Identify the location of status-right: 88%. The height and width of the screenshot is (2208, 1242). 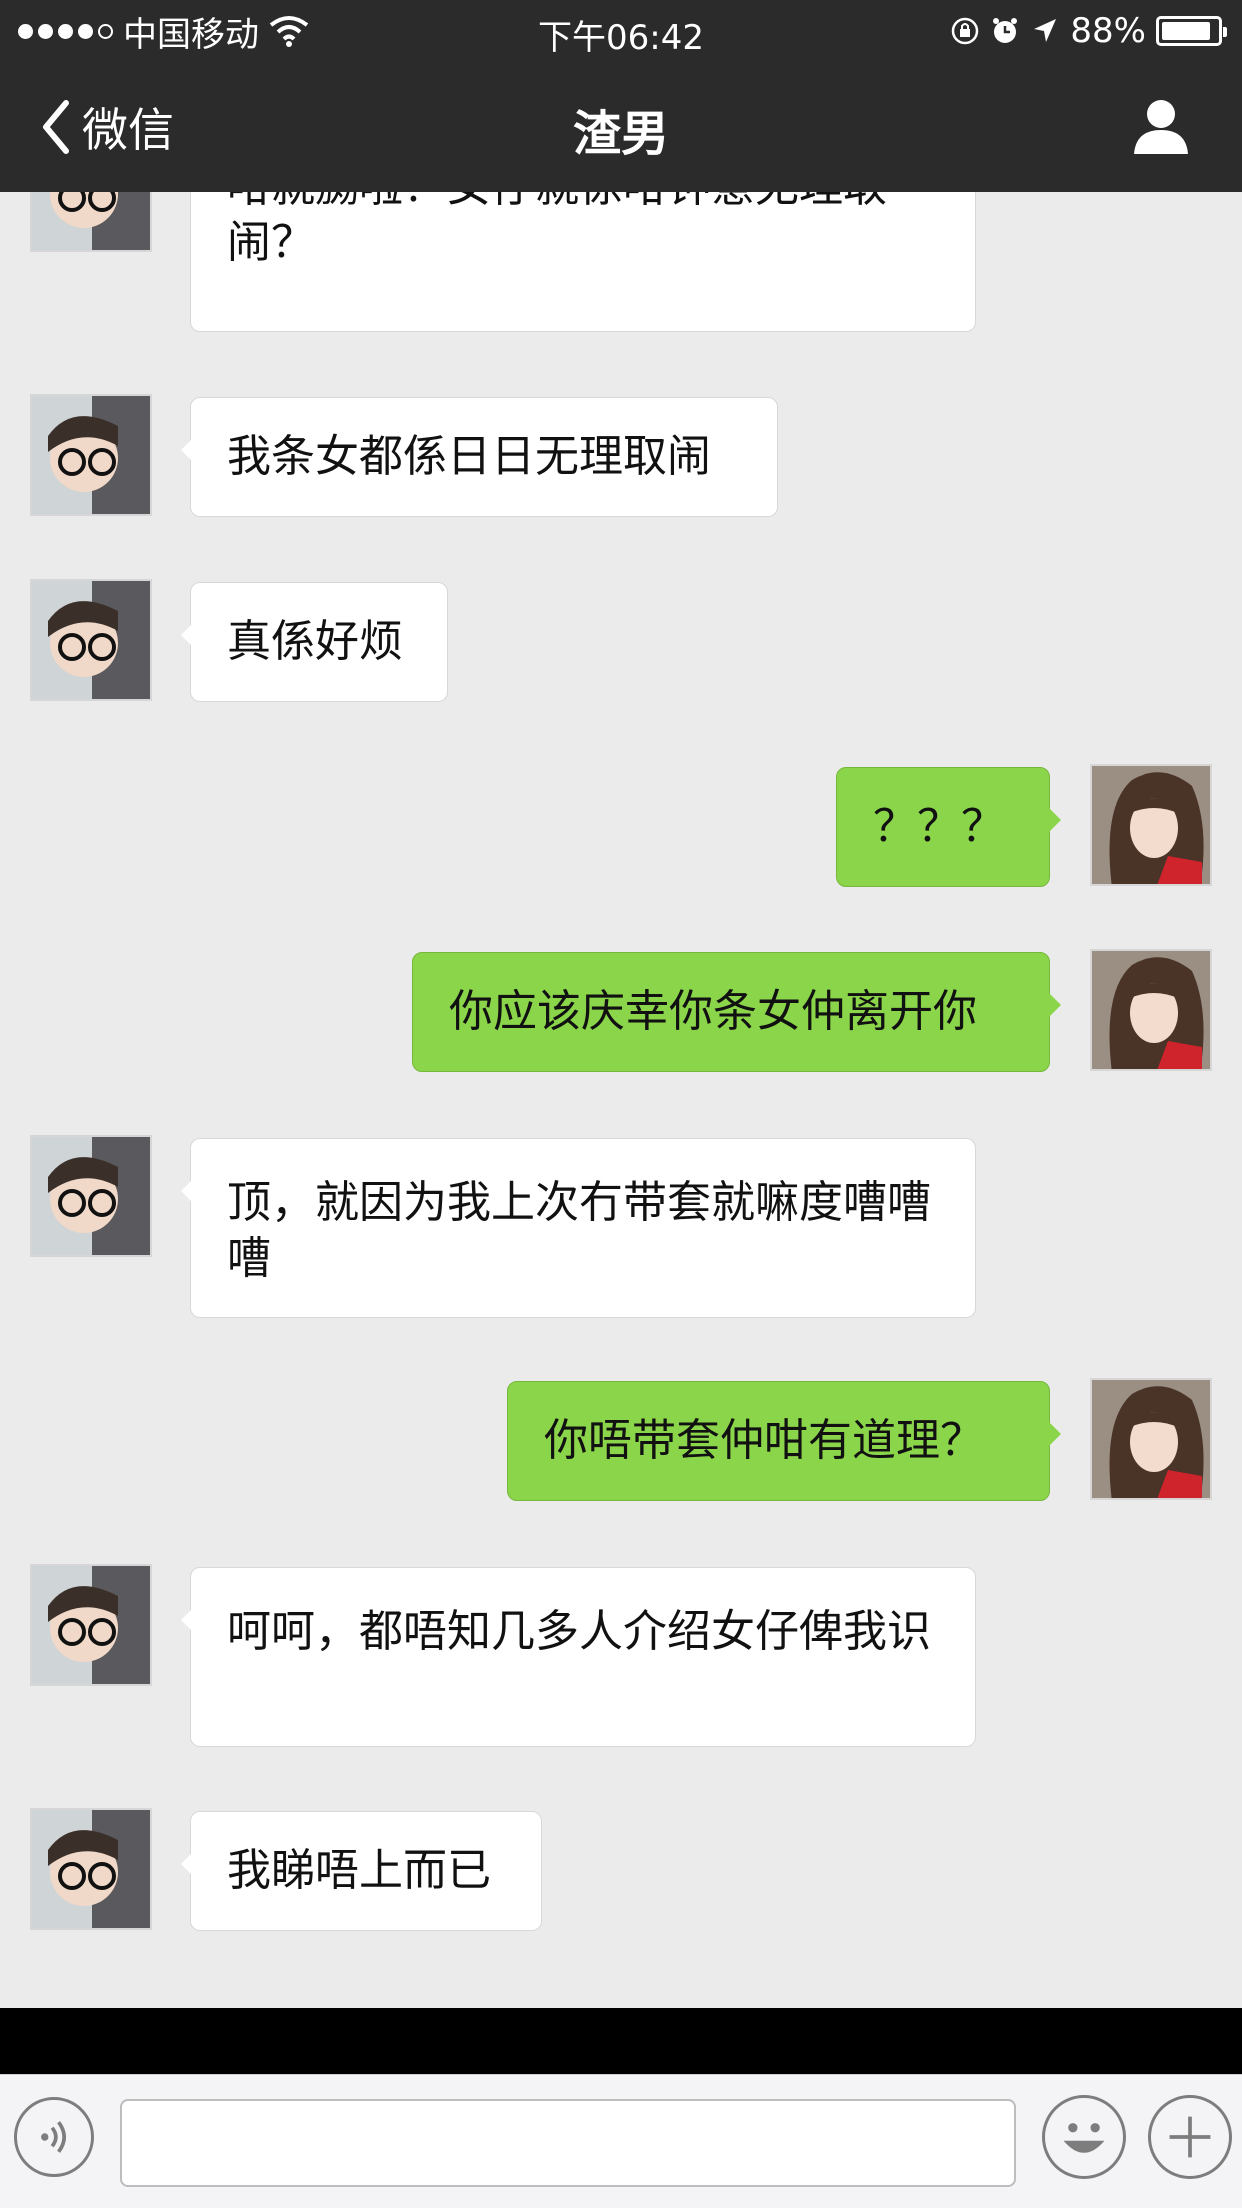
(1088, 31).